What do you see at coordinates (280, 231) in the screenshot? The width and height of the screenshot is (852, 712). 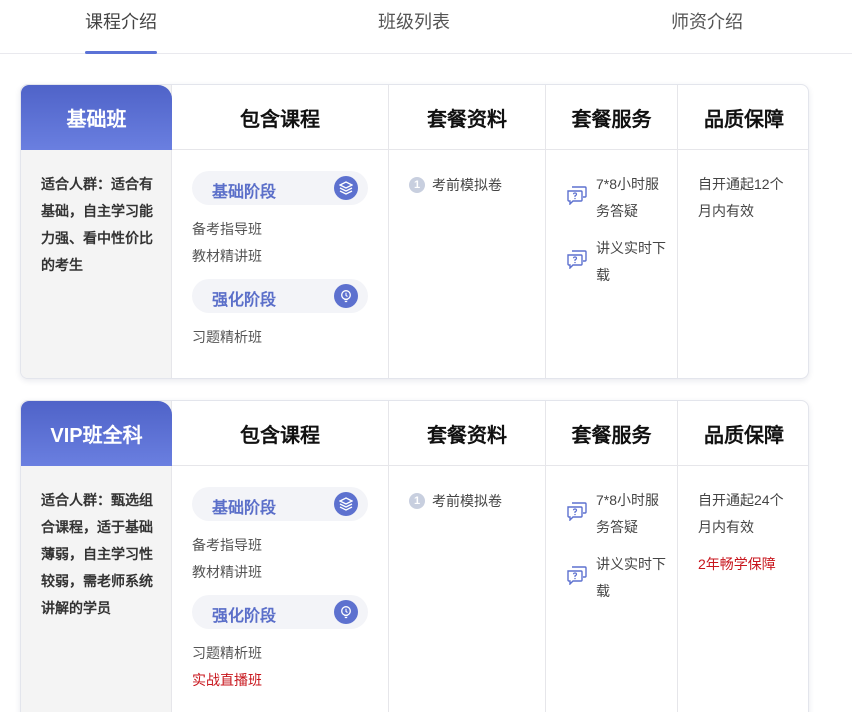 I see `courses-column: 包含课程 基础阶段 备考指导班 教材精讲班 强化阶段 习题精析班` at bounding box center [280, 231].